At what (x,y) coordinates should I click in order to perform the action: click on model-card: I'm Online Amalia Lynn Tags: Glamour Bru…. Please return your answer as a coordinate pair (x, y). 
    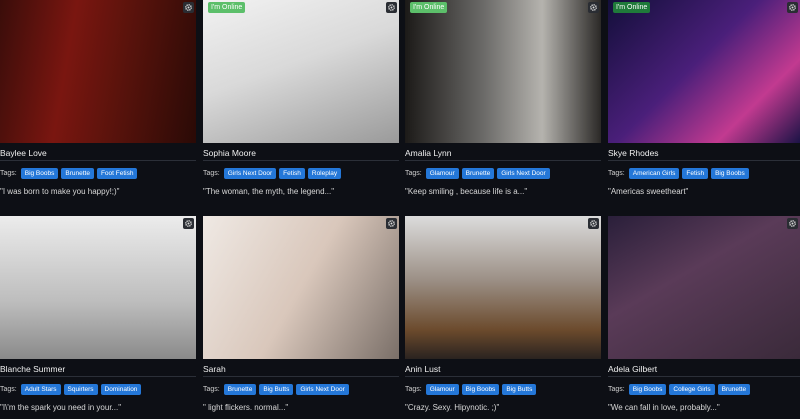
    Looking at the image, I should click on (503, 102).